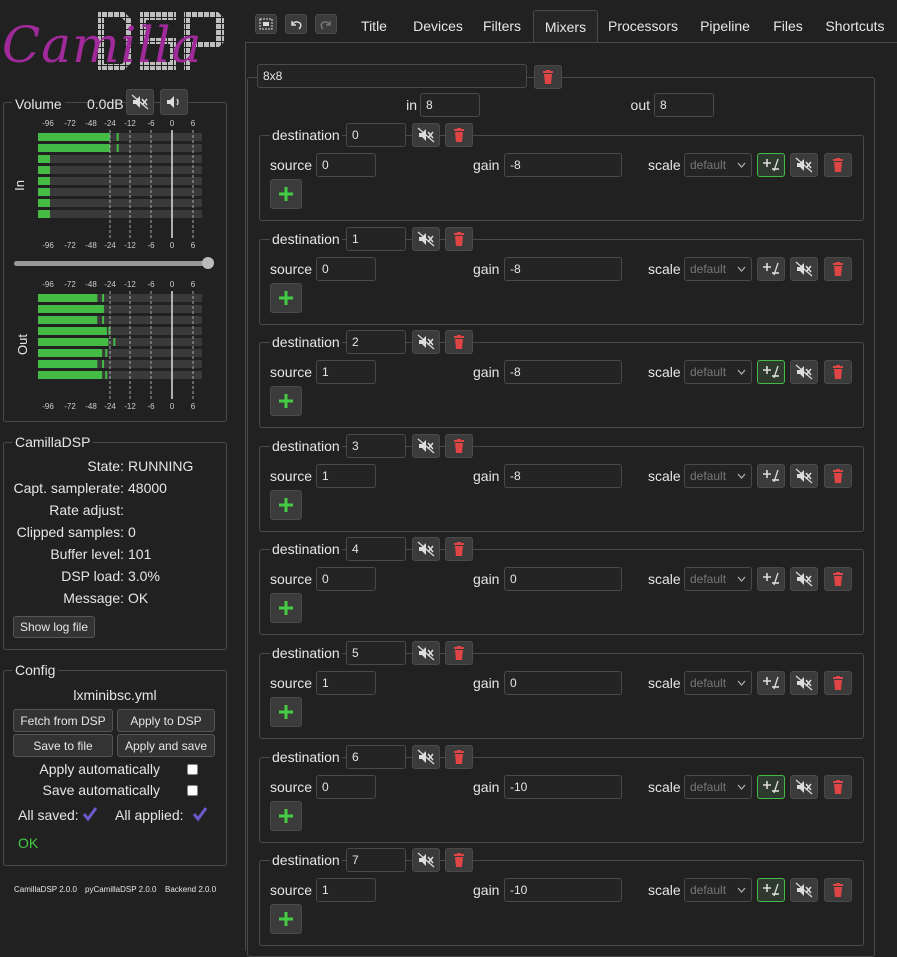 The width and height of the screenshot is (897, 957). I want to click on mixer-in-input, so click(450, 105).